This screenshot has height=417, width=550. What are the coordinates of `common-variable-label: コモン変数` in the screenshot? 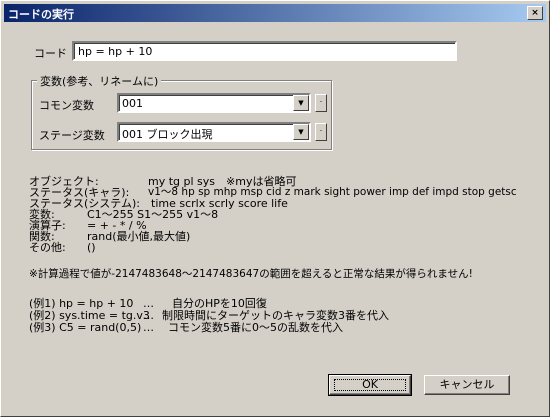 It's located at (66, 105).